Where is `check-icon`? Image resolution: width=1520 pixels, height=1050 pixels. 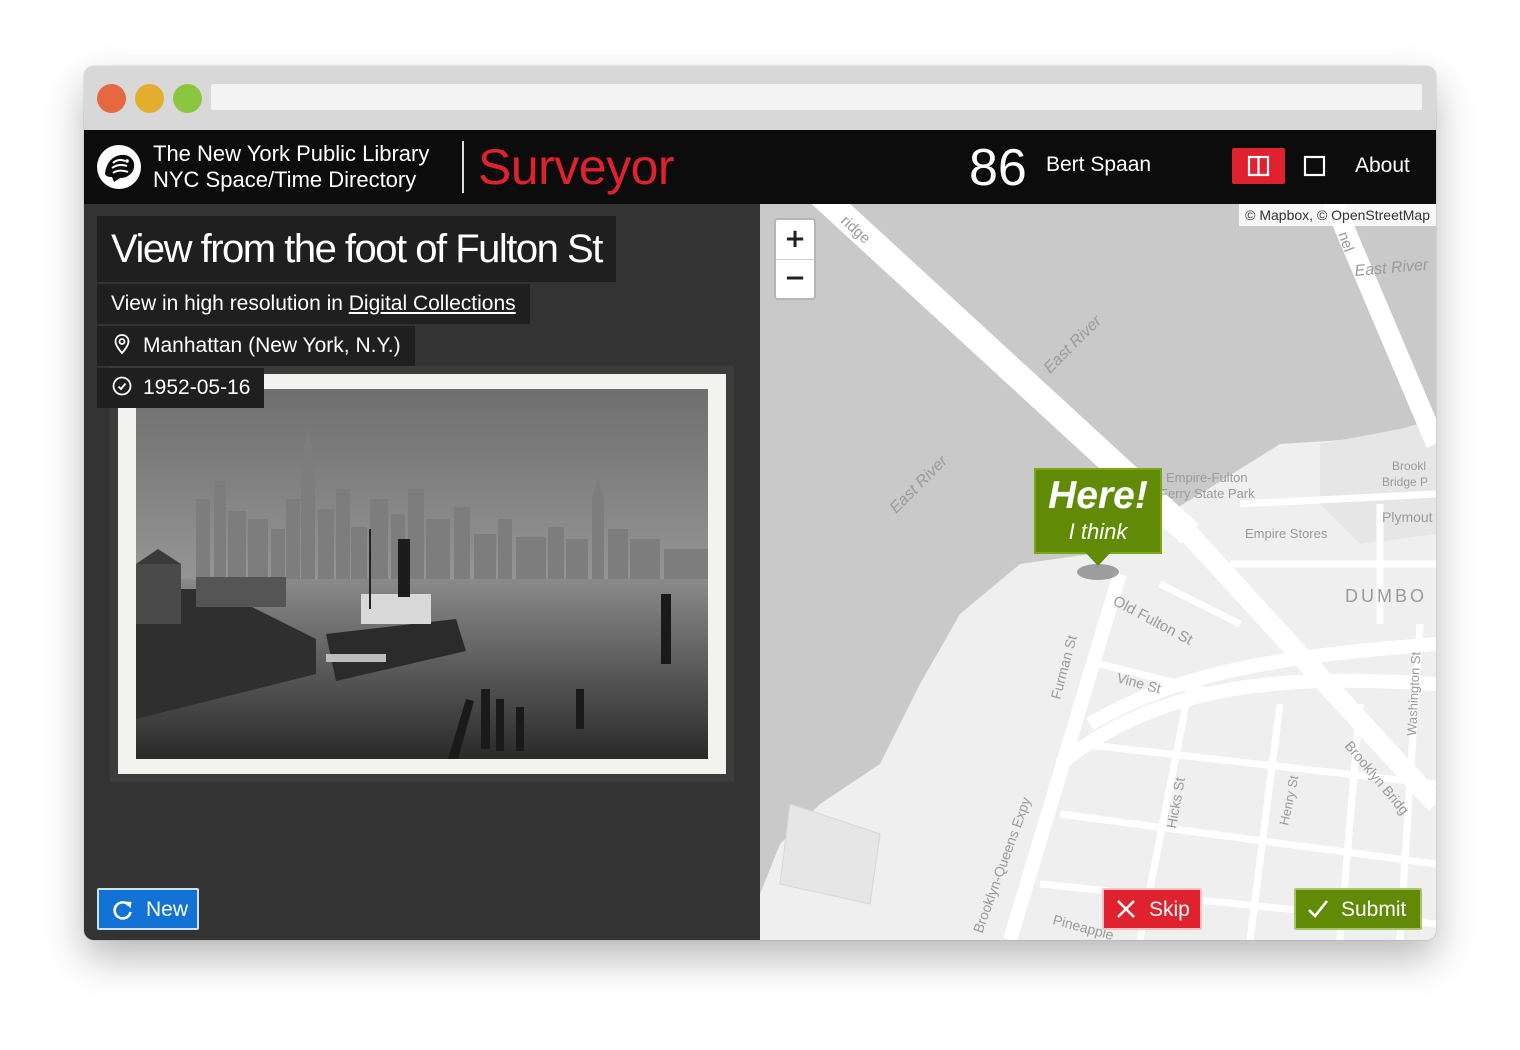 check-icon is located at coordinates (1318, 909).